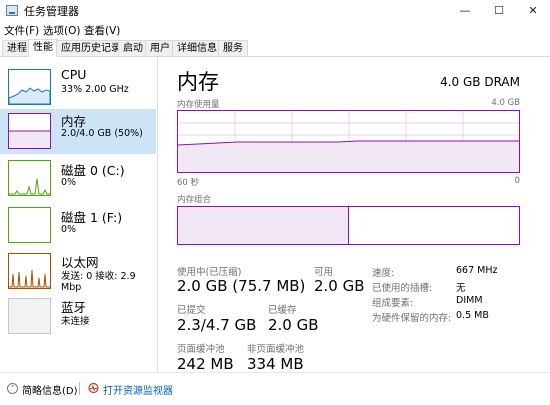  Describe the element at coordinates (21, 30) in the screenshot. I see `menu-file: 文件(F)` at that location.